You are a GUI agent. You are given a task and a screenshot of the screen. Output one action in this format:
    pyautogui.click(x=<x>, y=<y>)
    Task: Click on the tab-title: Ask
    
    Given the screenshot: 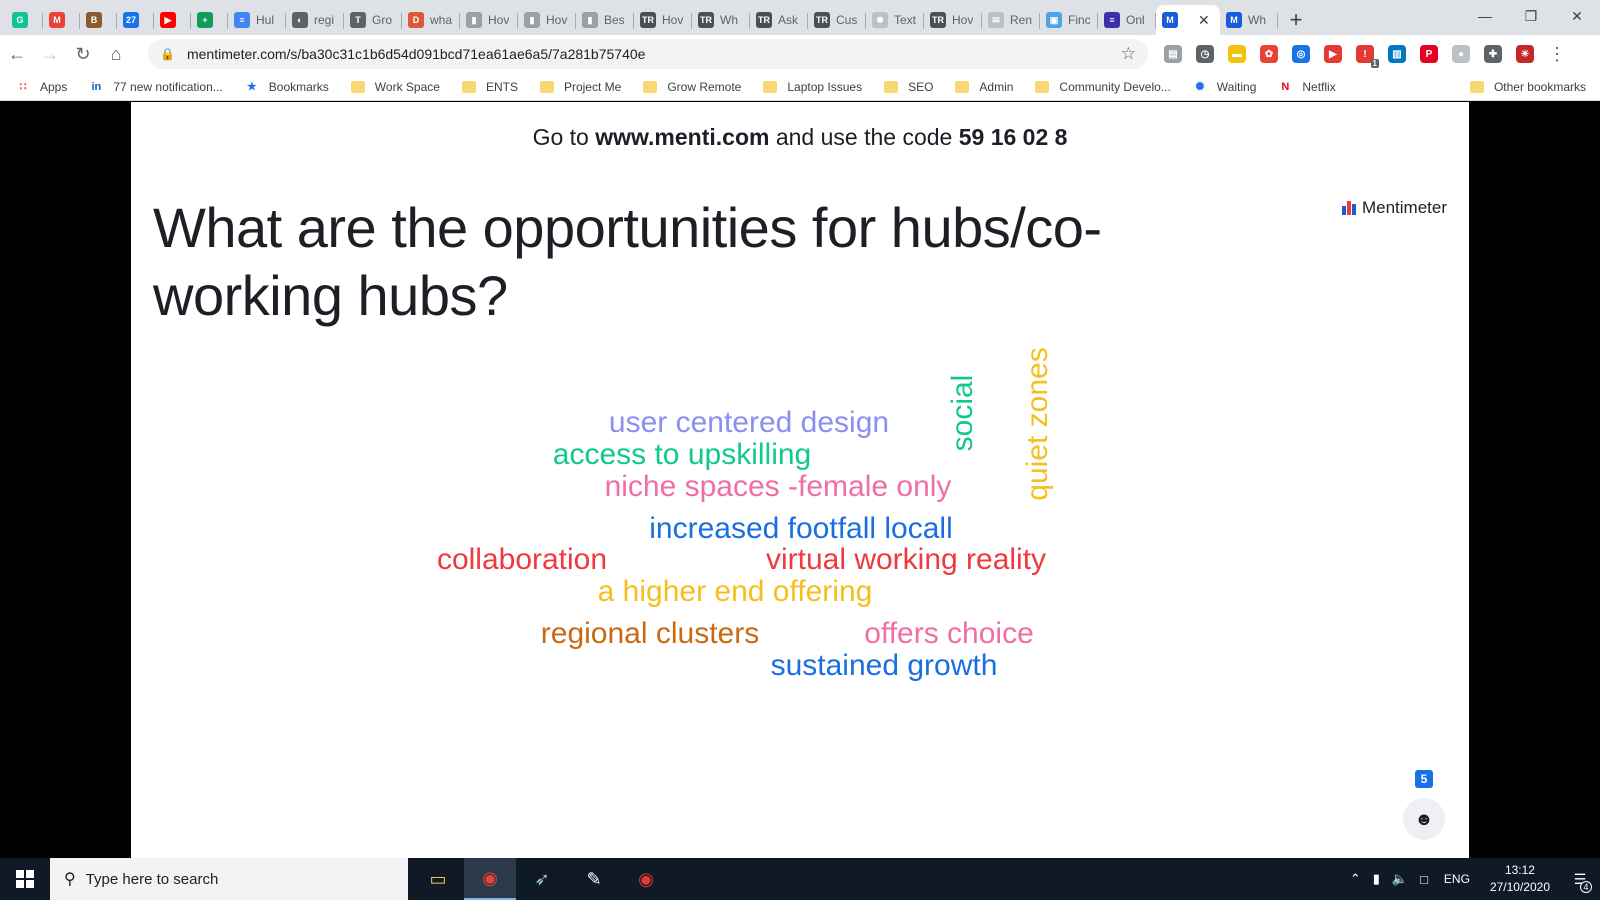 What is the action you would take?
    pyautogui.click(x=788, y=20)
    